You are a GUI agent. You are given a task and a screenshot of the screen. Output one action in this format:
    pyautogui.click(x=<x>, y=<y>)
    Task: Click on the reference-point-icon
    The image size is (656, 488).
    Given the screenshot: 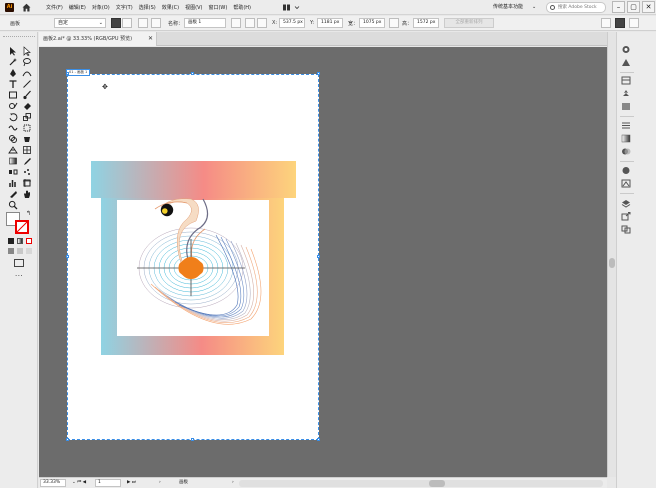 What is the action you would take?
    pyautogui.click(x=262, y=23)
    